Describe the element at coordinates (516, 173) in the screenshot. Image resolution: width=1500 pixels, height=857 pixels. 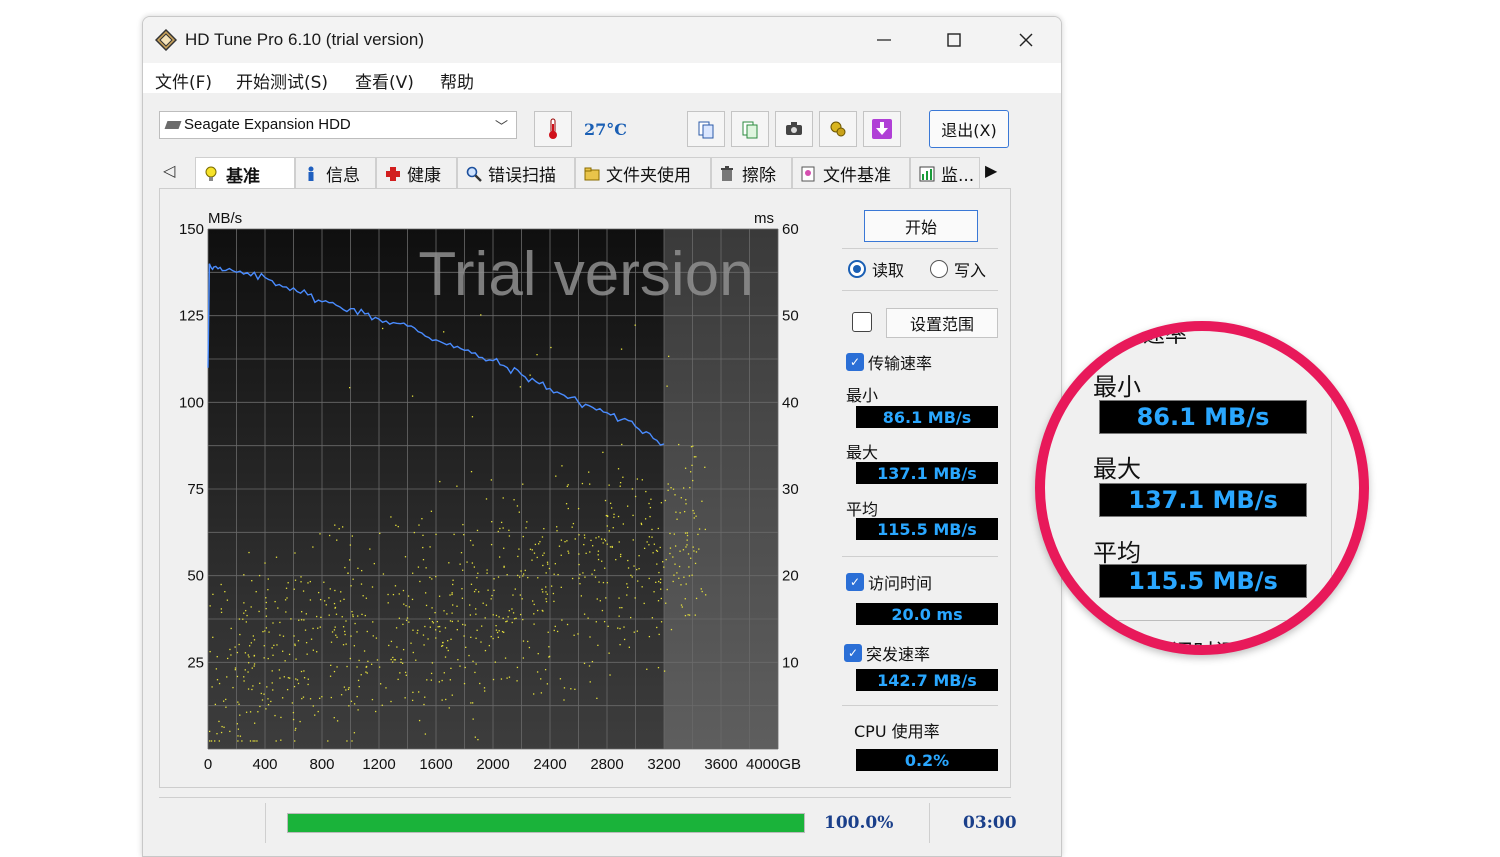
I see `tab-error-scan: 错误扫描` at that location.